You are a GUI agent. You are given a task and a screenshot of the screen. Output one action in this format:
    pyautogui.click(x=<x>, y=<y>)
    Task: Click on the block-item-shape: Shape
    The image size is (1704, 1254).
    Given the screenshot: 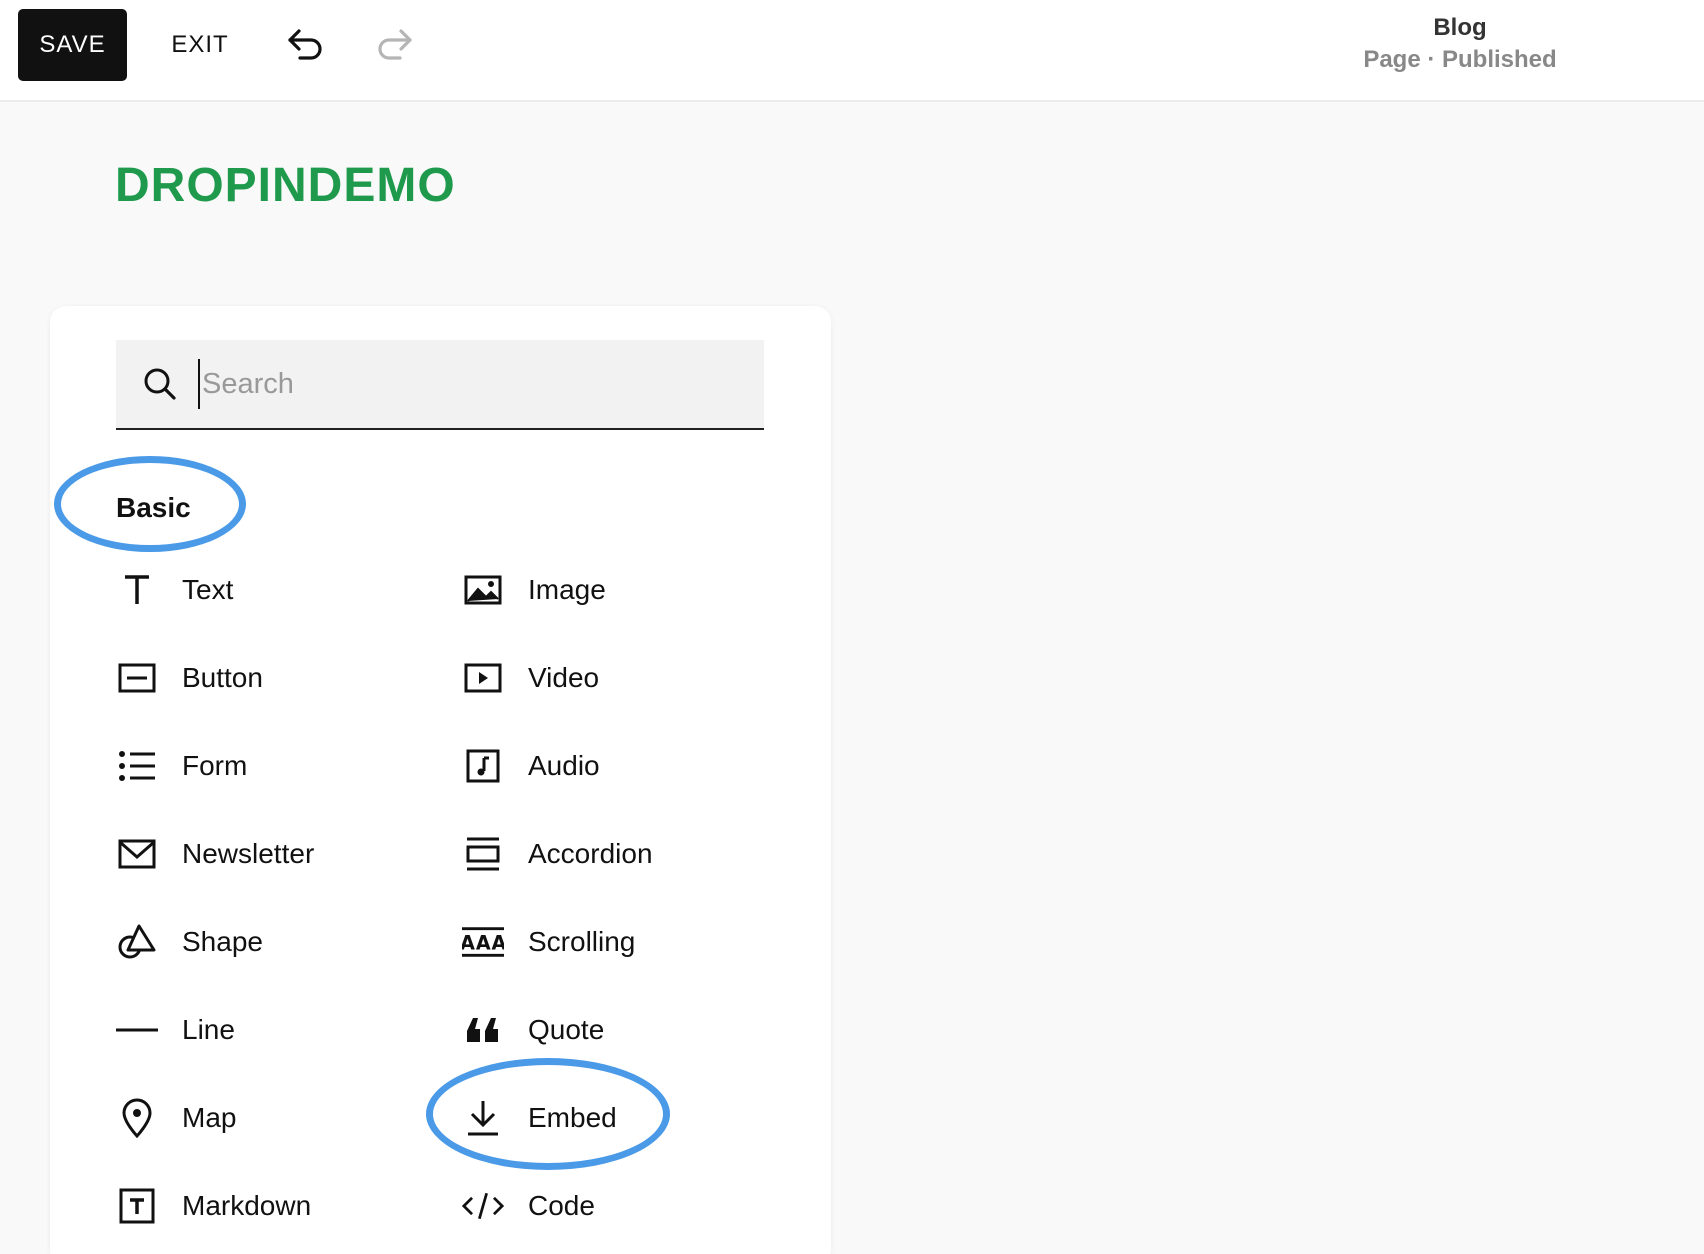 What is the action you would take?
    pyautogui.click(x=289, y=942)
    